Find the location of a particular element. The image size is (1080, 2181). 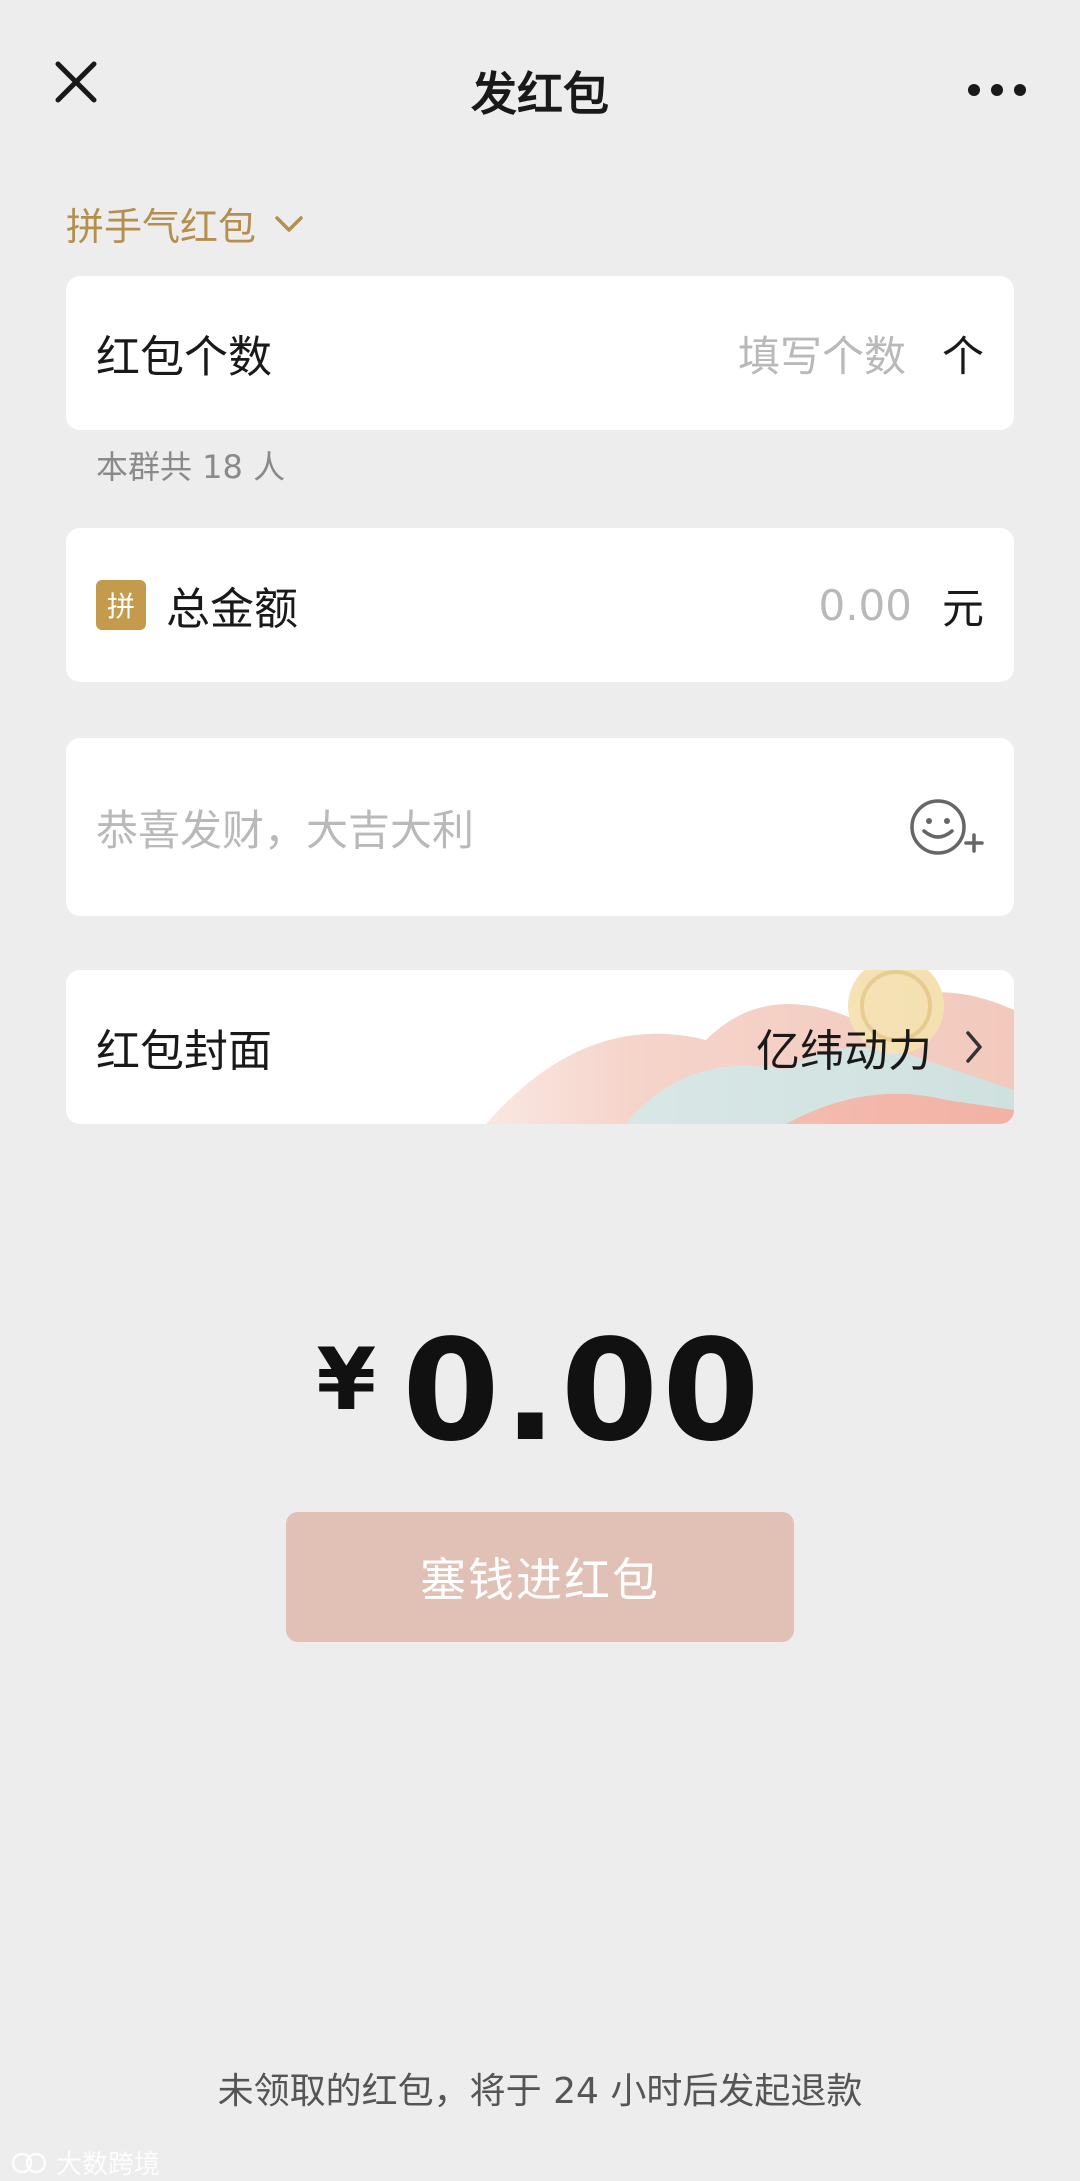

more-icon is located at coordinates (997, 90).